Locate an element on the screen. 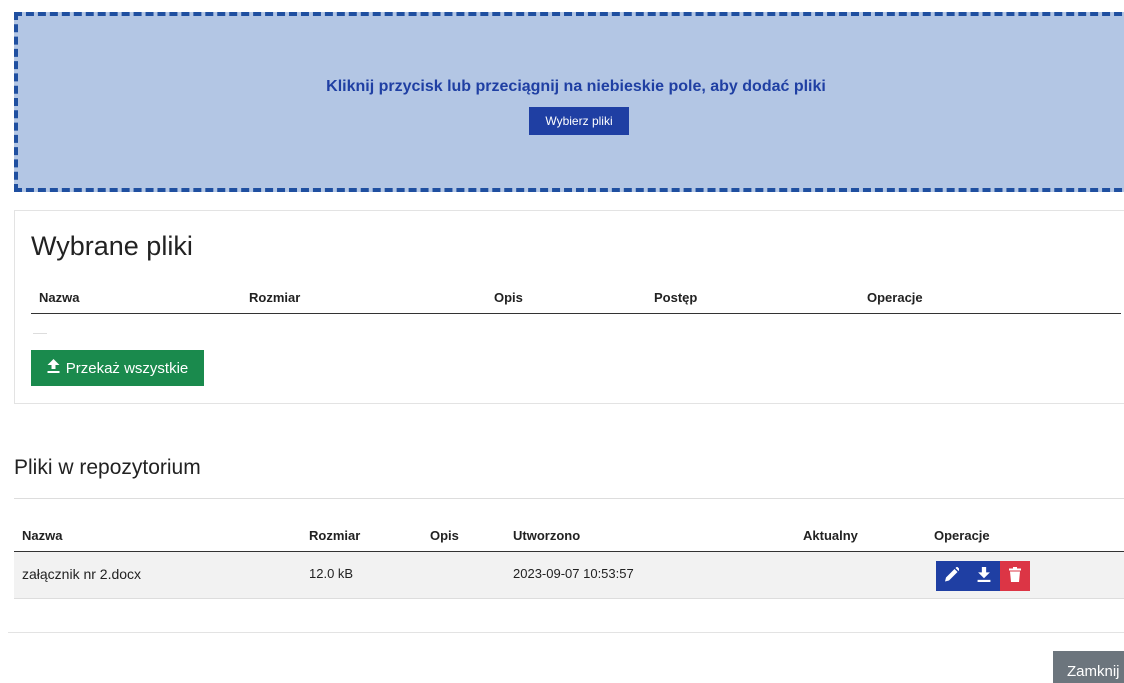  repository-divider is located at coordinates (569, 498).